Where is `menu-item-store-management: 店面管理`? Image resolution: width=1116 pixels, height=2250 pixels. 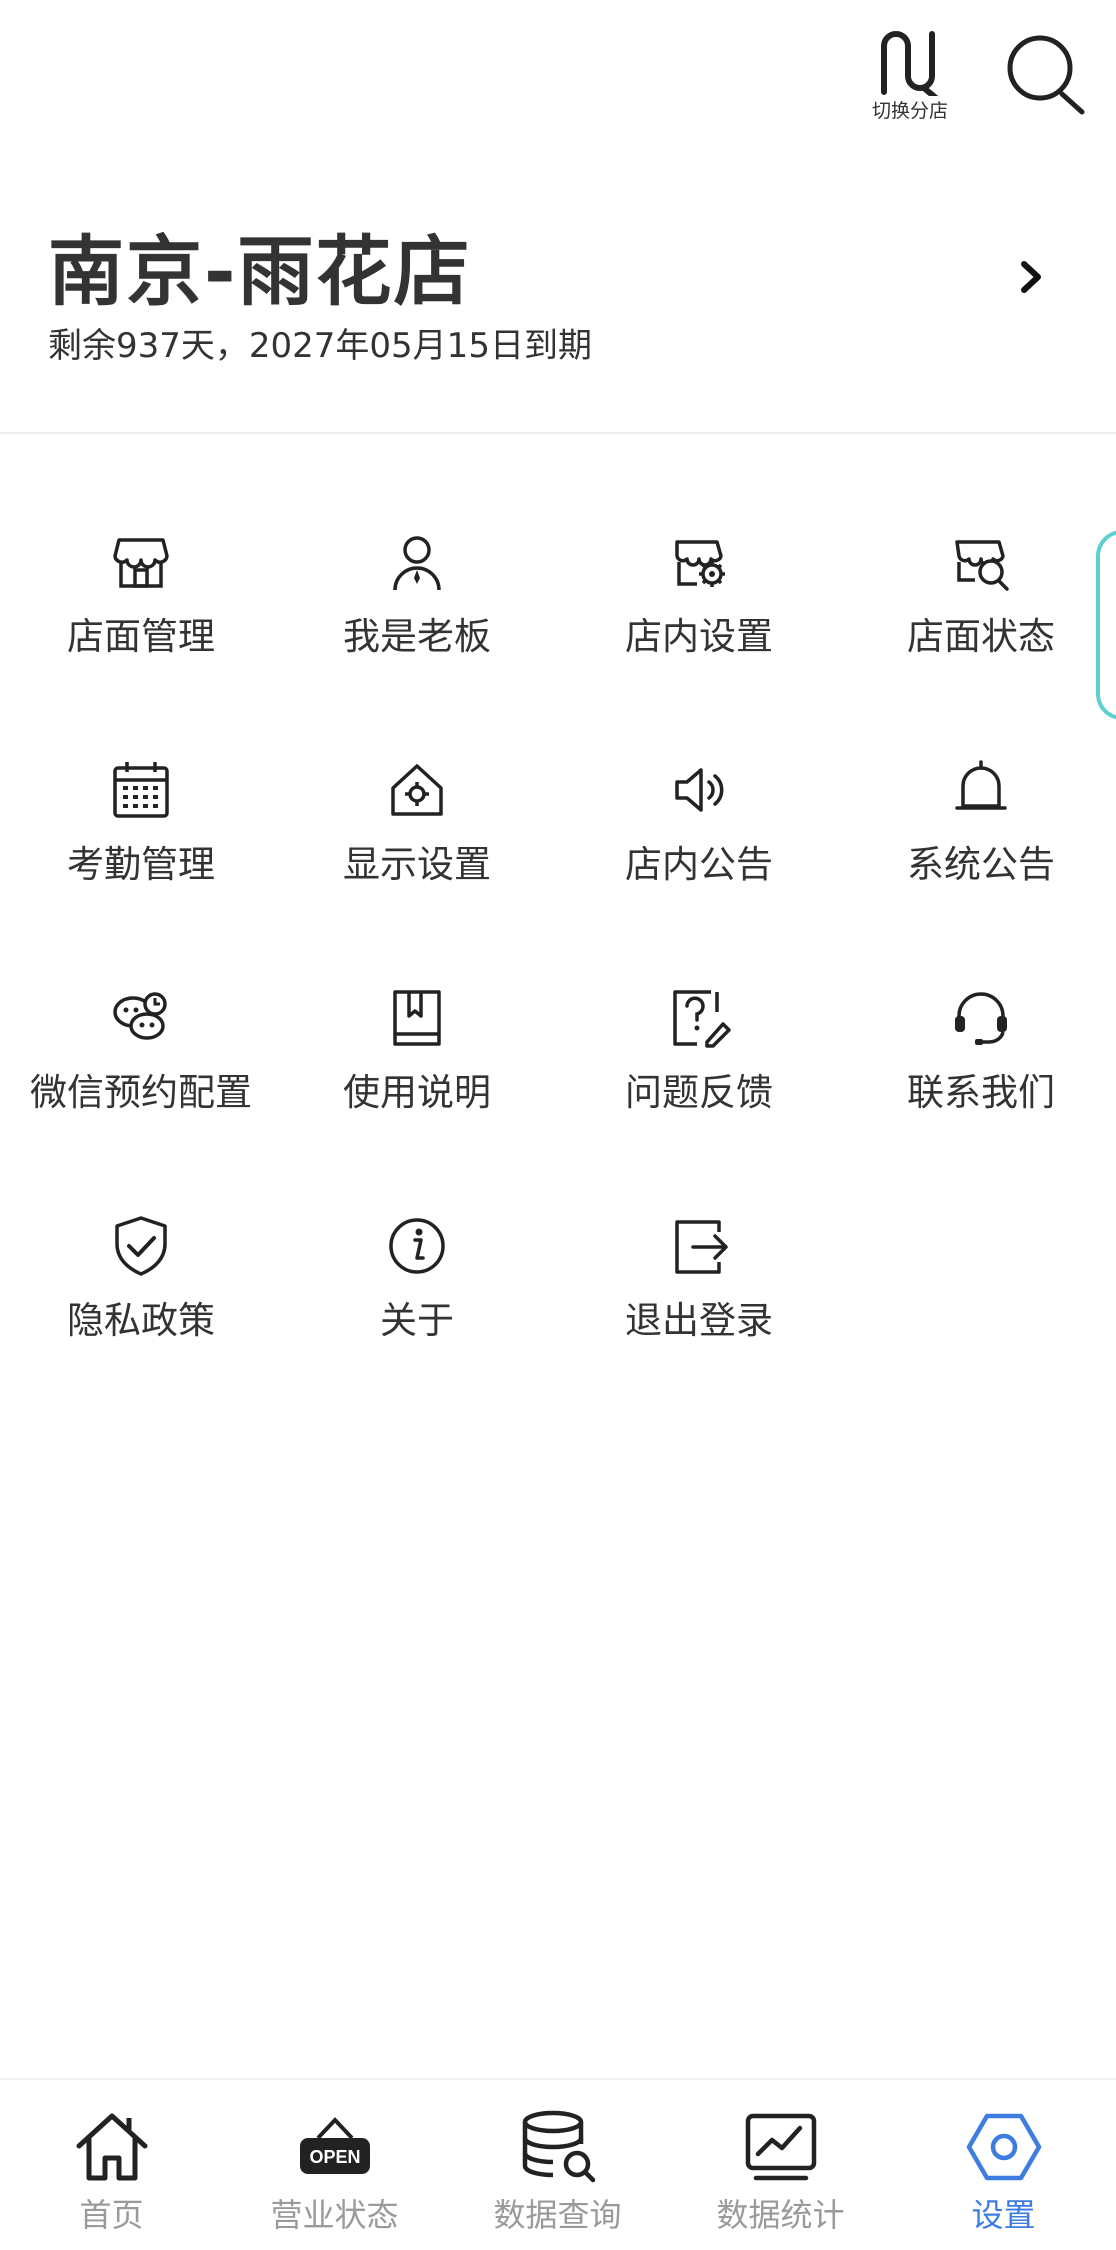
menu-item-store-management: 店面管理 is located at coordinates (141, 600).